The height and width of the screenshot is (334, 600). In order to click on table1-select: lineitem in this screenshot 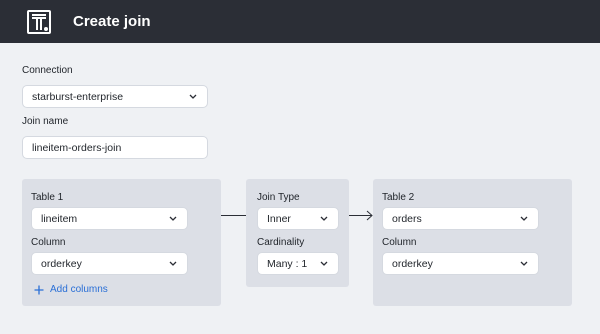, I will do `click(109, 218)`.